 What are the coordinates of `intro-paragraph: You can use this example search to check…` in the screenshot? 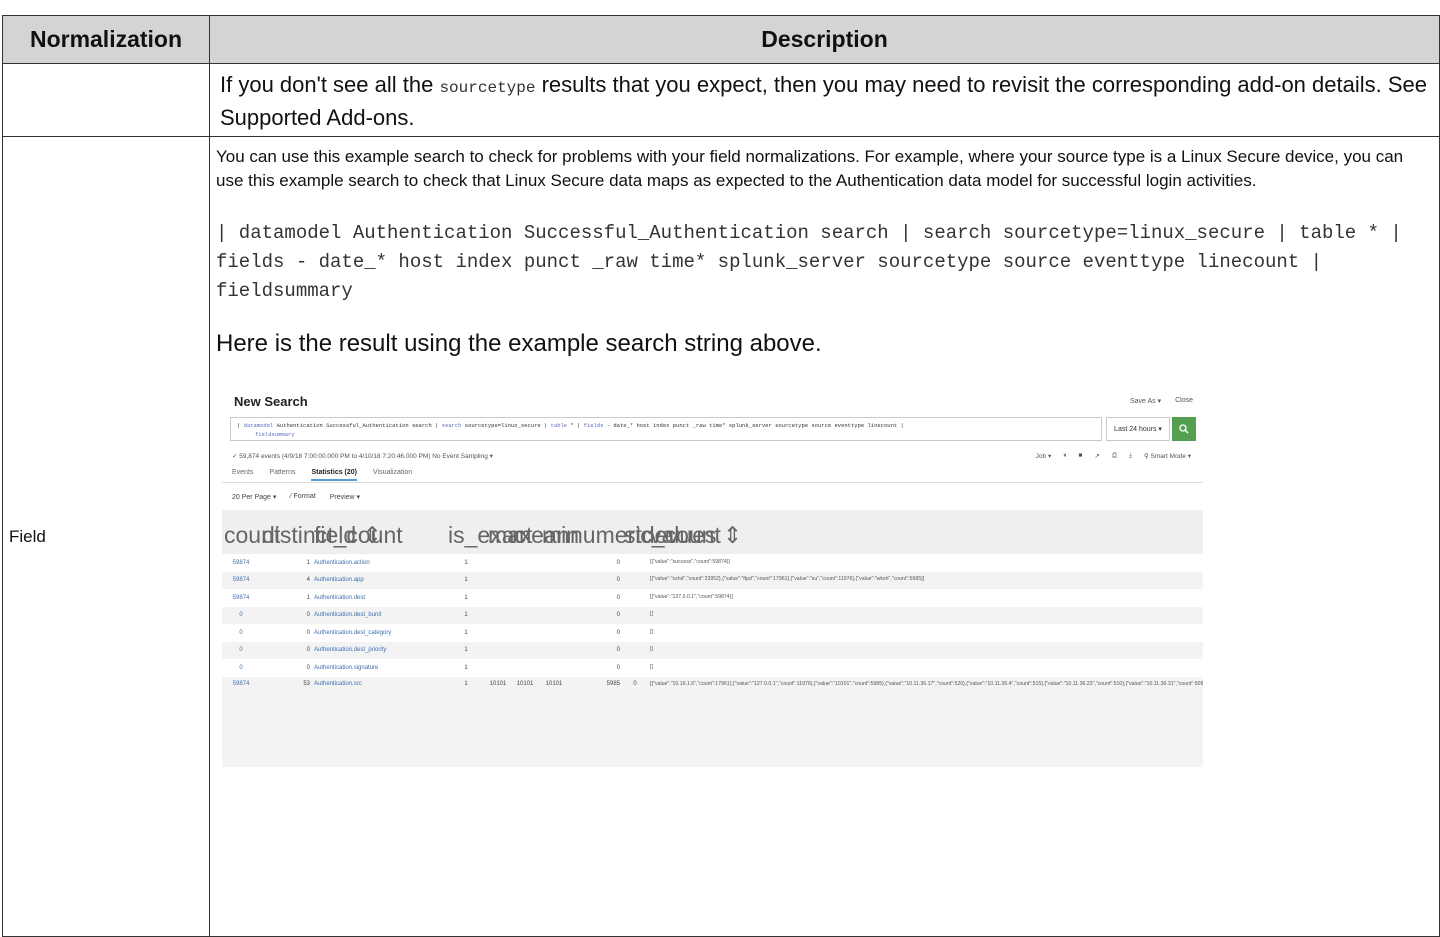 It's located at (810, 168).